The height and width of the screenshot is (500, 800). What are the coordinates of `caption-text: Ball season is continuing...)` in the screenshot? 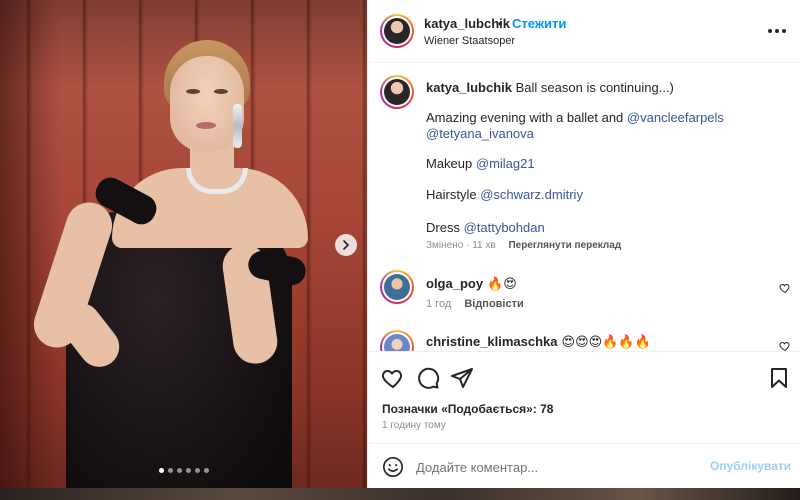 It's located at (594, 87).